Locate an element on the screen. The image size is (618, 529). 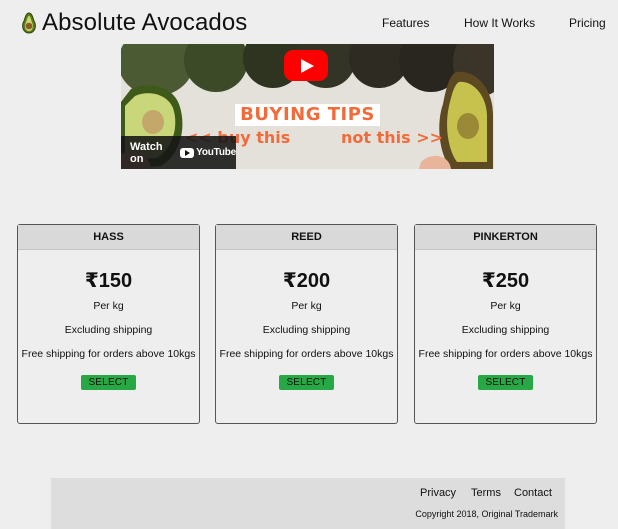
copyright-text: Copyright 2018, Original Trademark is located at coordinates (486, 514).